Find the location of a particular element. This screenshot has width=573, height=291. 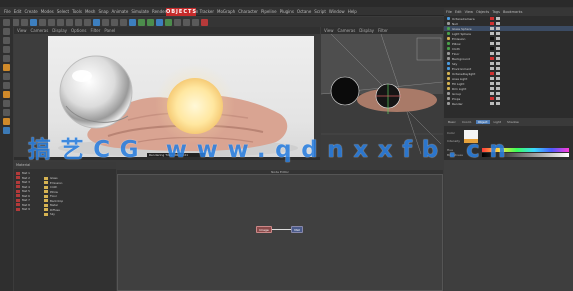

scale-icon is located at coordinates (51, 22).